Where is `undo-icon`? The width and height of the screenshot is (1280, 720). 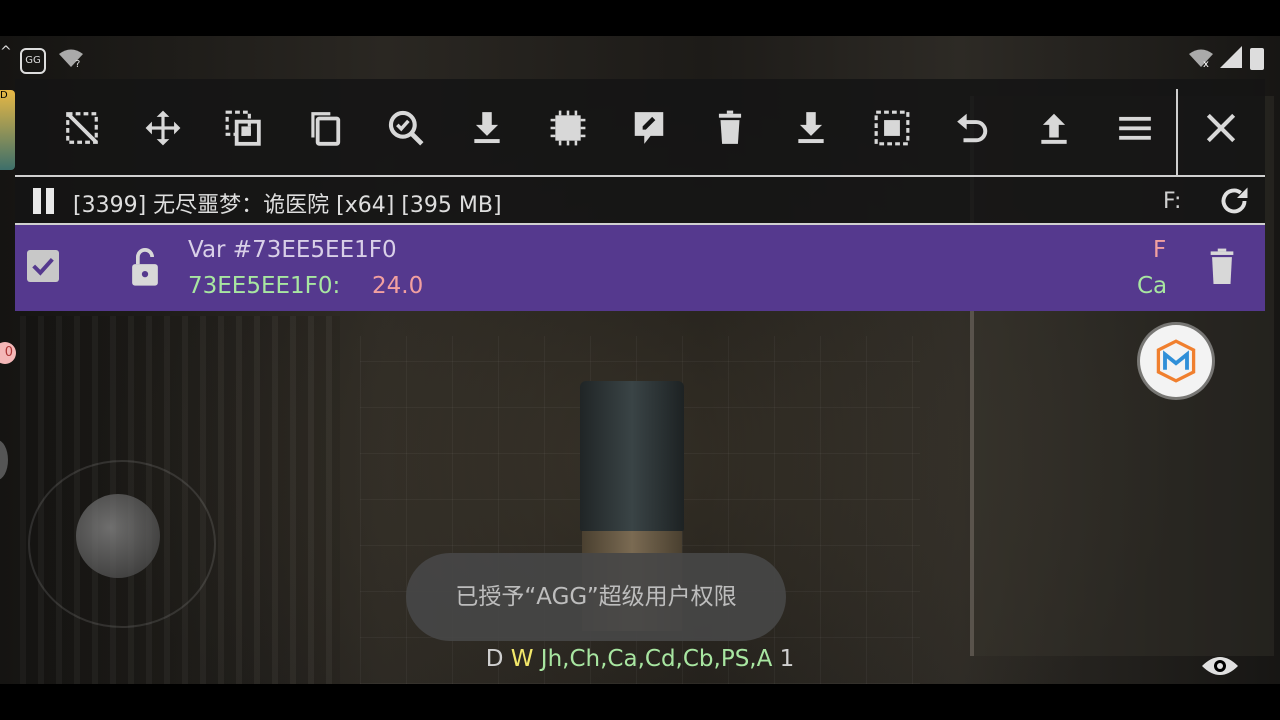 undo-icon is located at coordinates (973, 128).